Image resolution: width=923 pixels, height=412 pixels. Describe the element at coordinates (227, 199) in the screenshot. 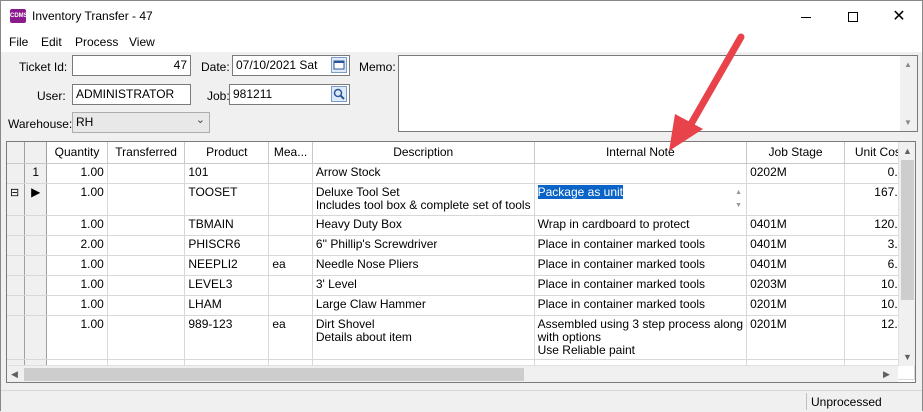

I see `cell-product: TOOSET` at that location.